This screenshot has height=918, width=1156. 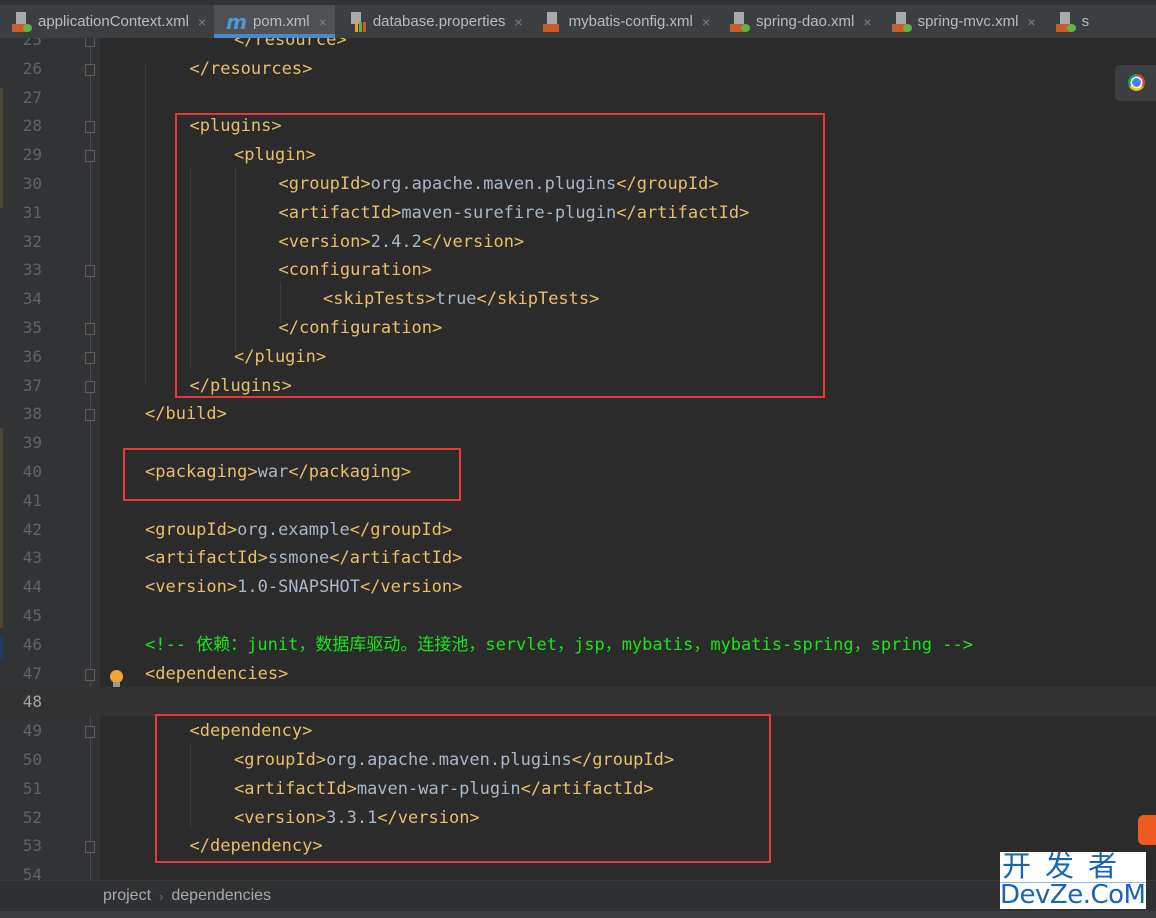 What do you see at coordinates (552, 21) in the screenshot?
I see `xml-file-icon` at bounding box center [552, 21].